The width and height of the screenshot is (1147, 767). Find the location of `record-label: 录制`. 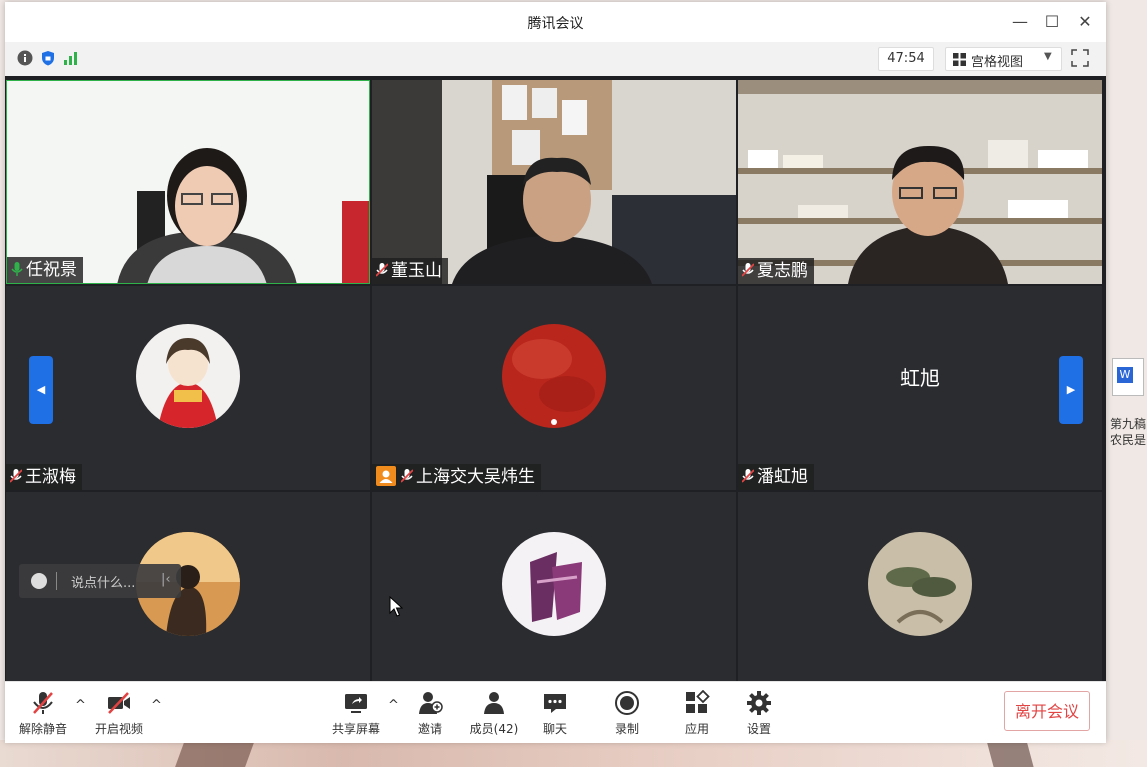

record-label: 录制 is located at coordinates (626, 729).